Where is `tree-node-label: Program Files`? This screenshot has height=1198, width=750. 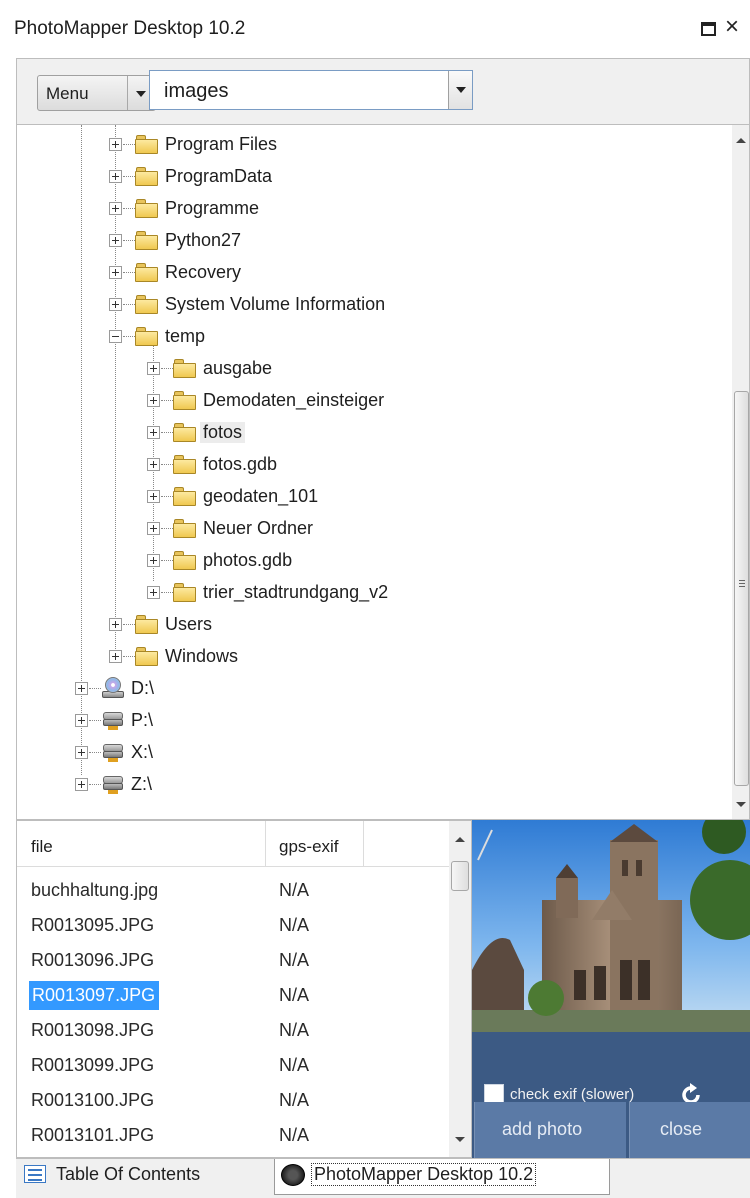
tree-node-label: Program Files is located at coordinates (221, 144).